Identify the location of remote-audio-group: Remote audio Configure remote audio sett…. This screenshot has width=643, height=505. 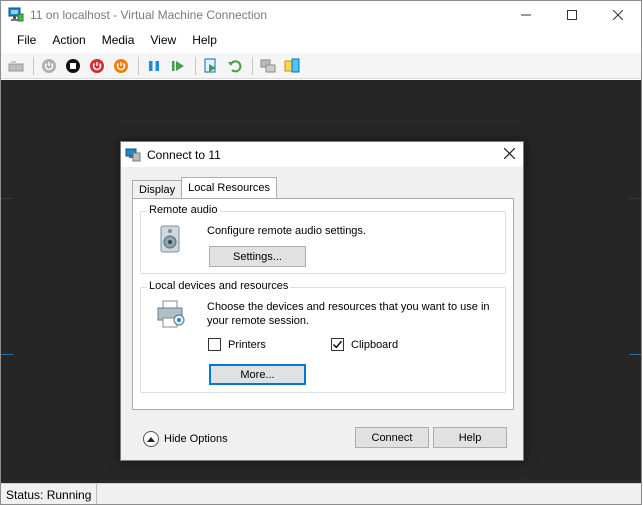
(323, 239).